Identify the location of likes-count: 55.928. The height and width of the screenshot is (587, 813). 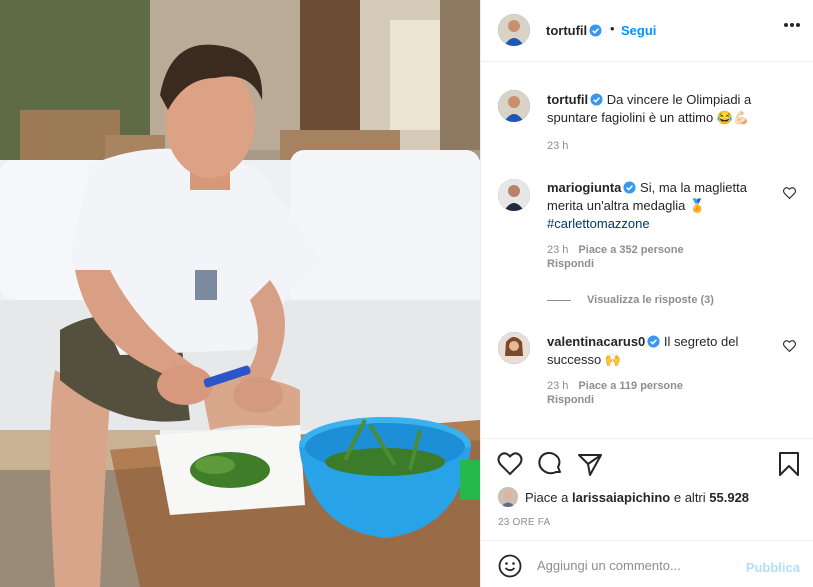
(729, 497).